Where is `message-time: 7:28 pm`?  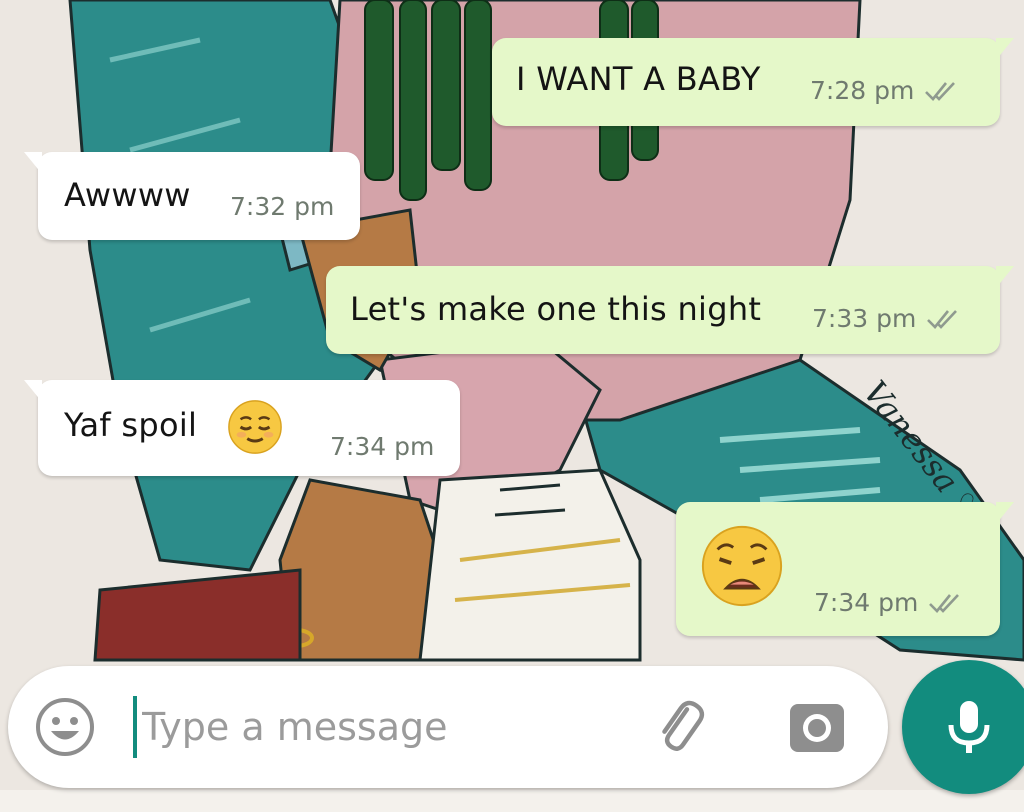
message-time: 7:28 pm is located at coordinates (862, 90).